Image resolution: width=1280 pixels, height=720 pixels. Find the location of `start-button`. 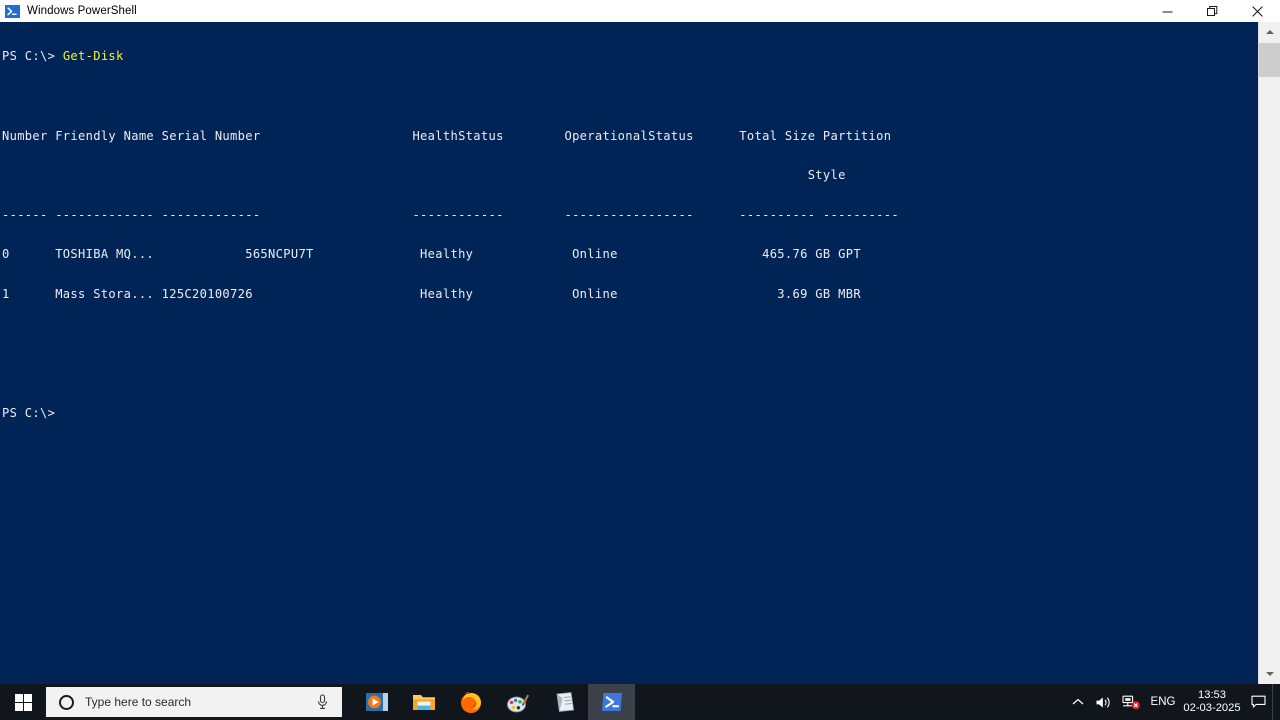

start-button is located at coordinates (23, 702).